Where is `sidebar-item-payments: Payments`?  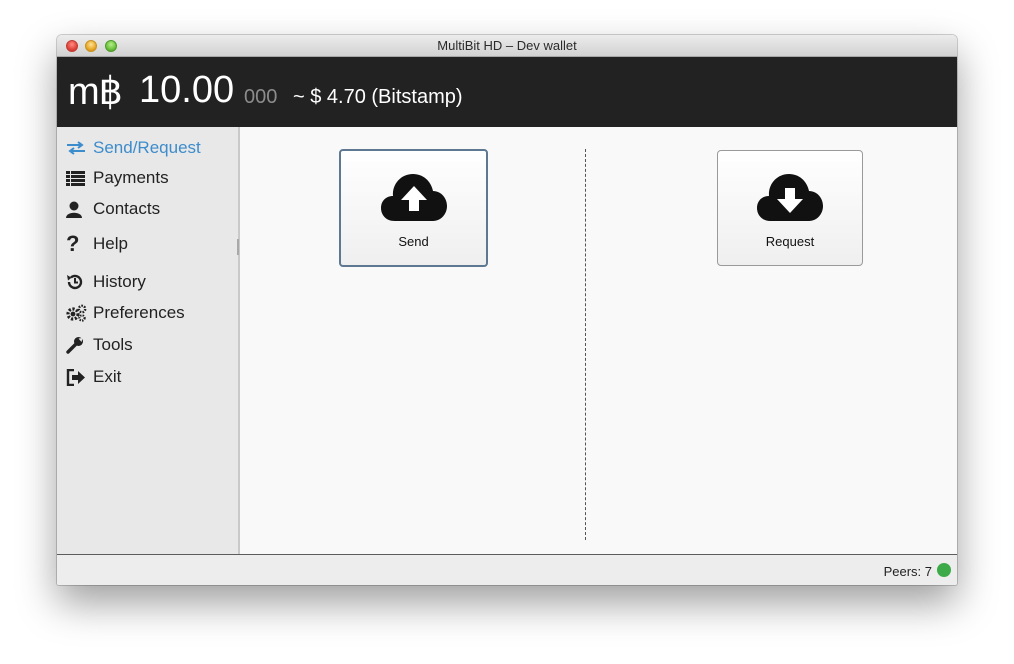
sidebar-item-payments: Payments is located at coordinates (117, 178).